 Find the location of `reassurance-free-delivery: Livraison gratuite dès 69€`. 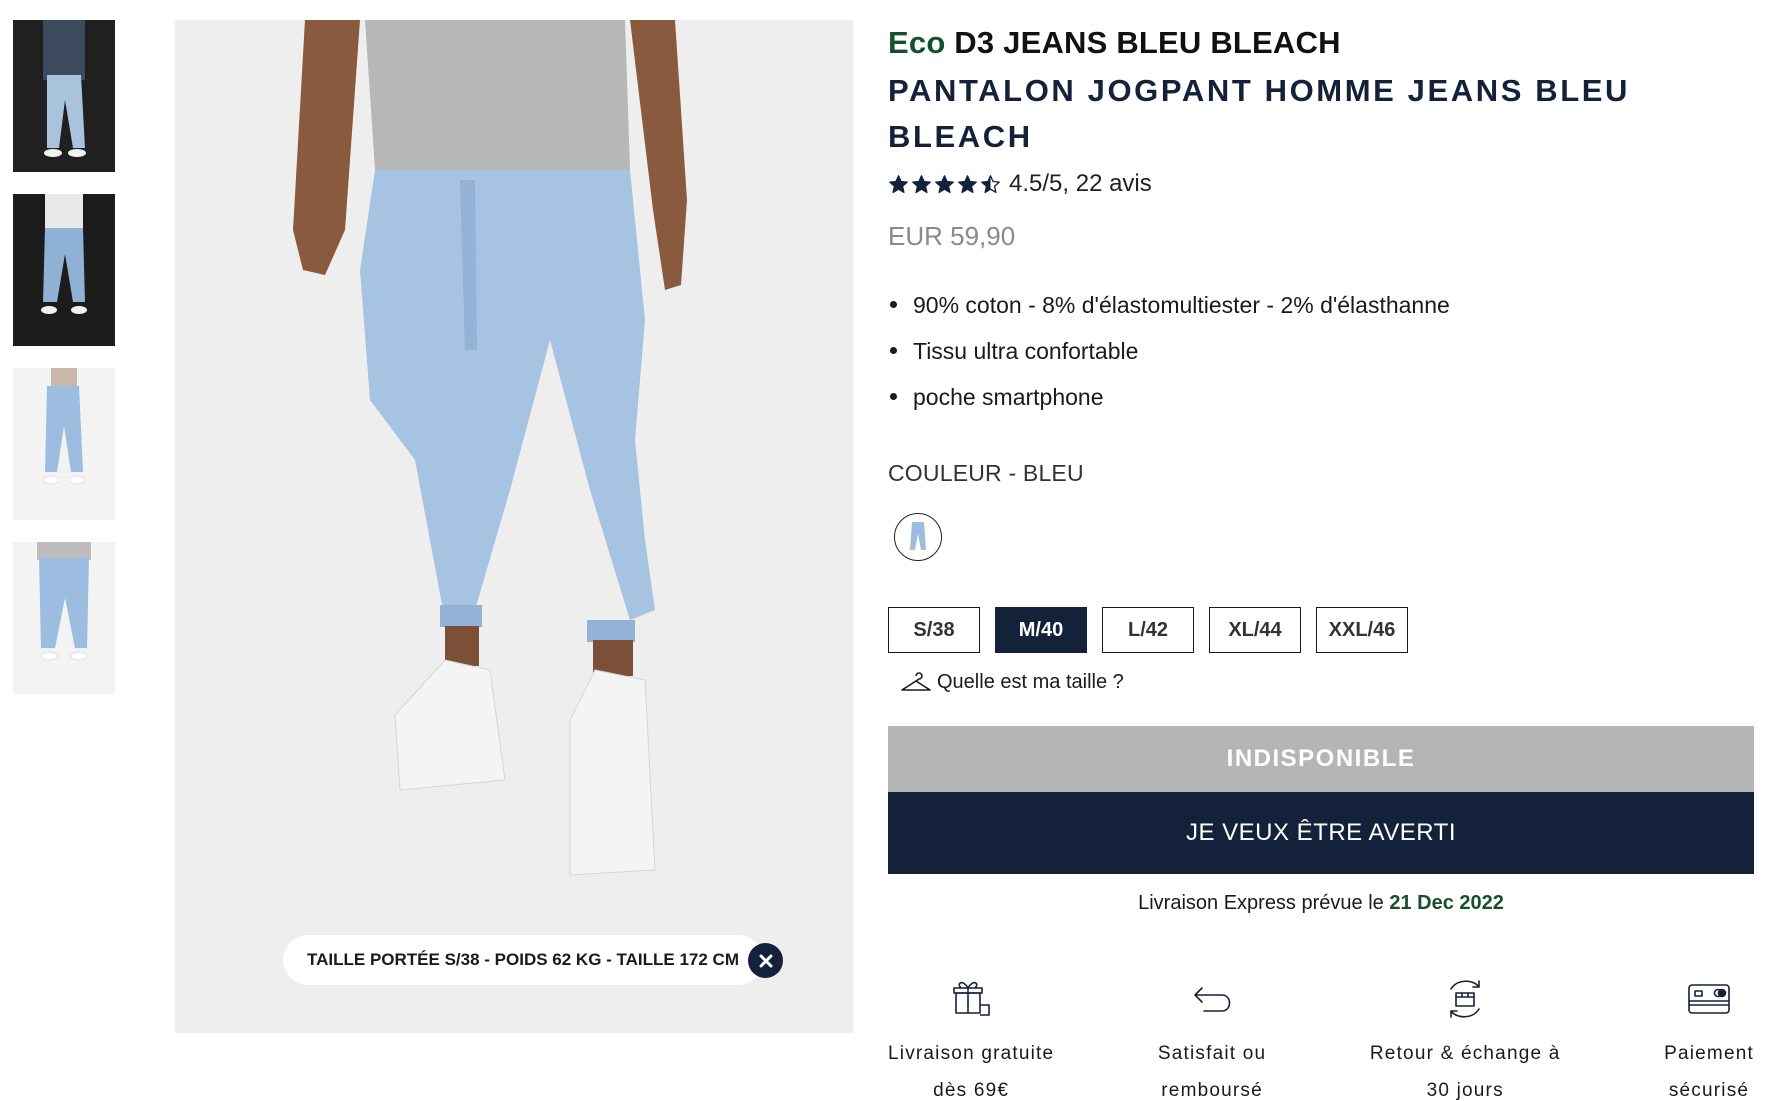

reassurance-free-delivery: Livraison gratuite dès 69€ is located at coordinates (971, 1038).